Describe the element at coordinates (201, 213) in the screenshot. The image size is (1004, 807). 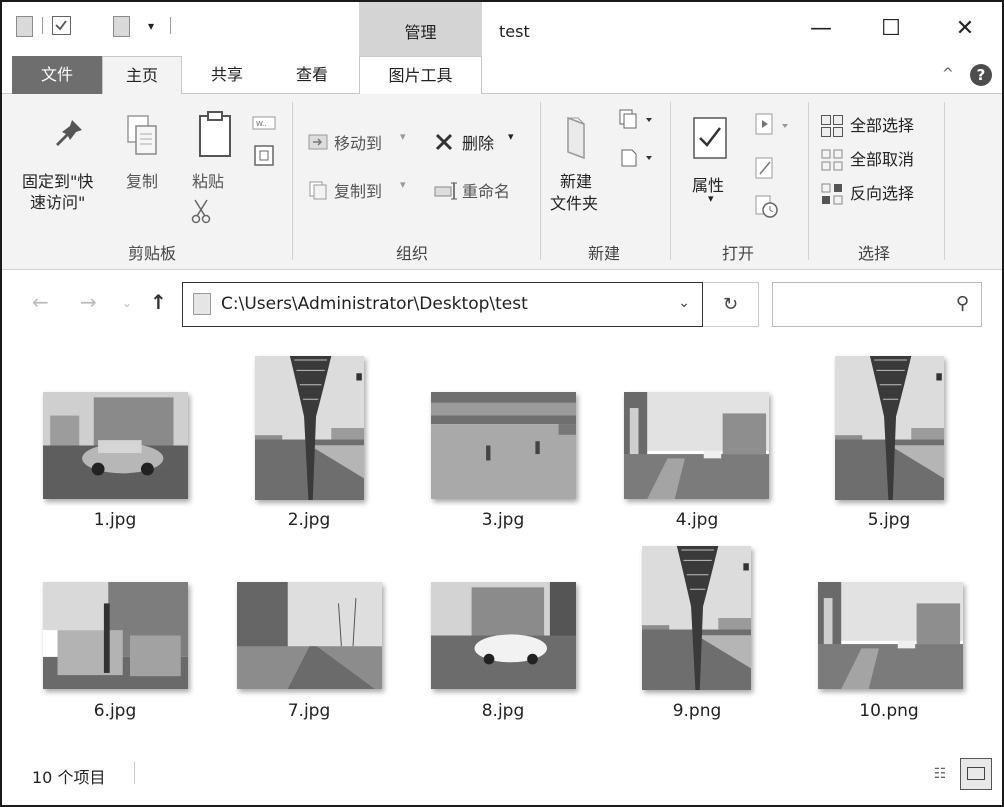
I see `cut-scissors-icon` at that location.